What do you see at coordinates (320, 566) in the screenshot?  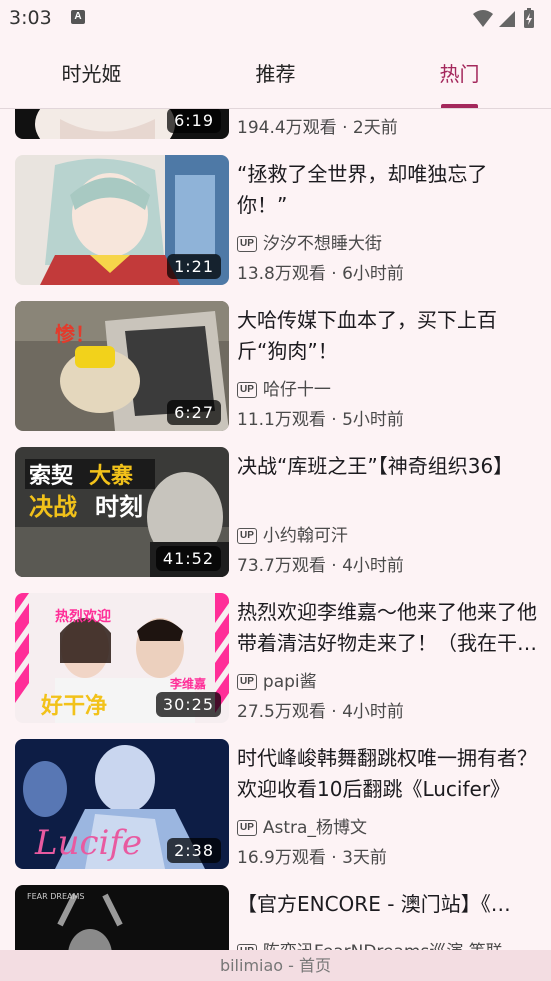 I see `video-meta: 73.7万观看 · 4小时前` at bounding box center [320, 566].